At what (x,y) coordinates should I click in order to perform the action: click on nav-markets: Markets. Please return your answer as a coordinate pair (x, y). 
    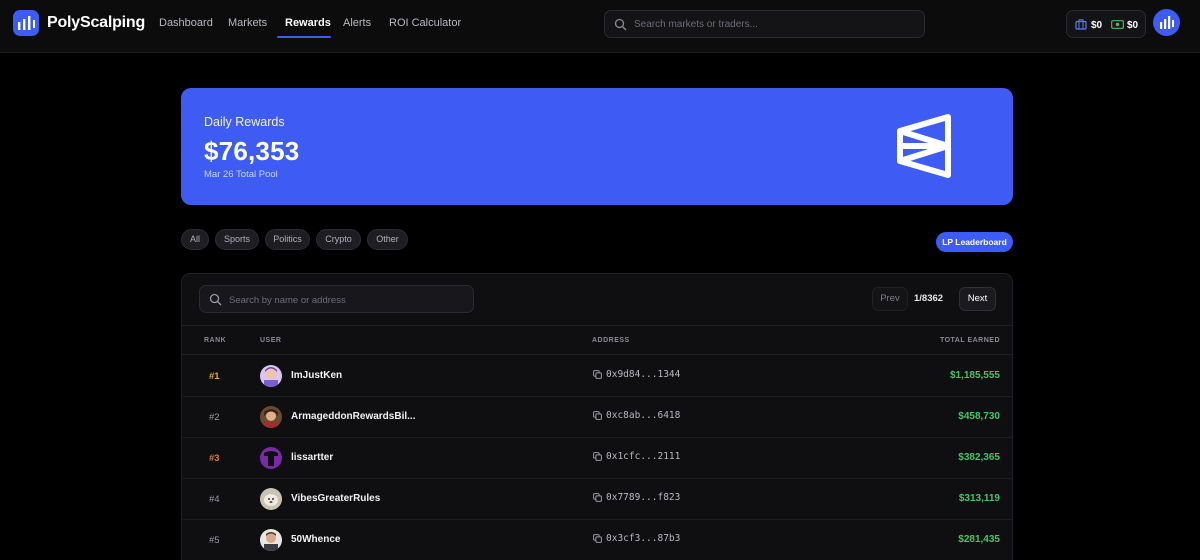
    Looking at the image, I should click on (247, 23).